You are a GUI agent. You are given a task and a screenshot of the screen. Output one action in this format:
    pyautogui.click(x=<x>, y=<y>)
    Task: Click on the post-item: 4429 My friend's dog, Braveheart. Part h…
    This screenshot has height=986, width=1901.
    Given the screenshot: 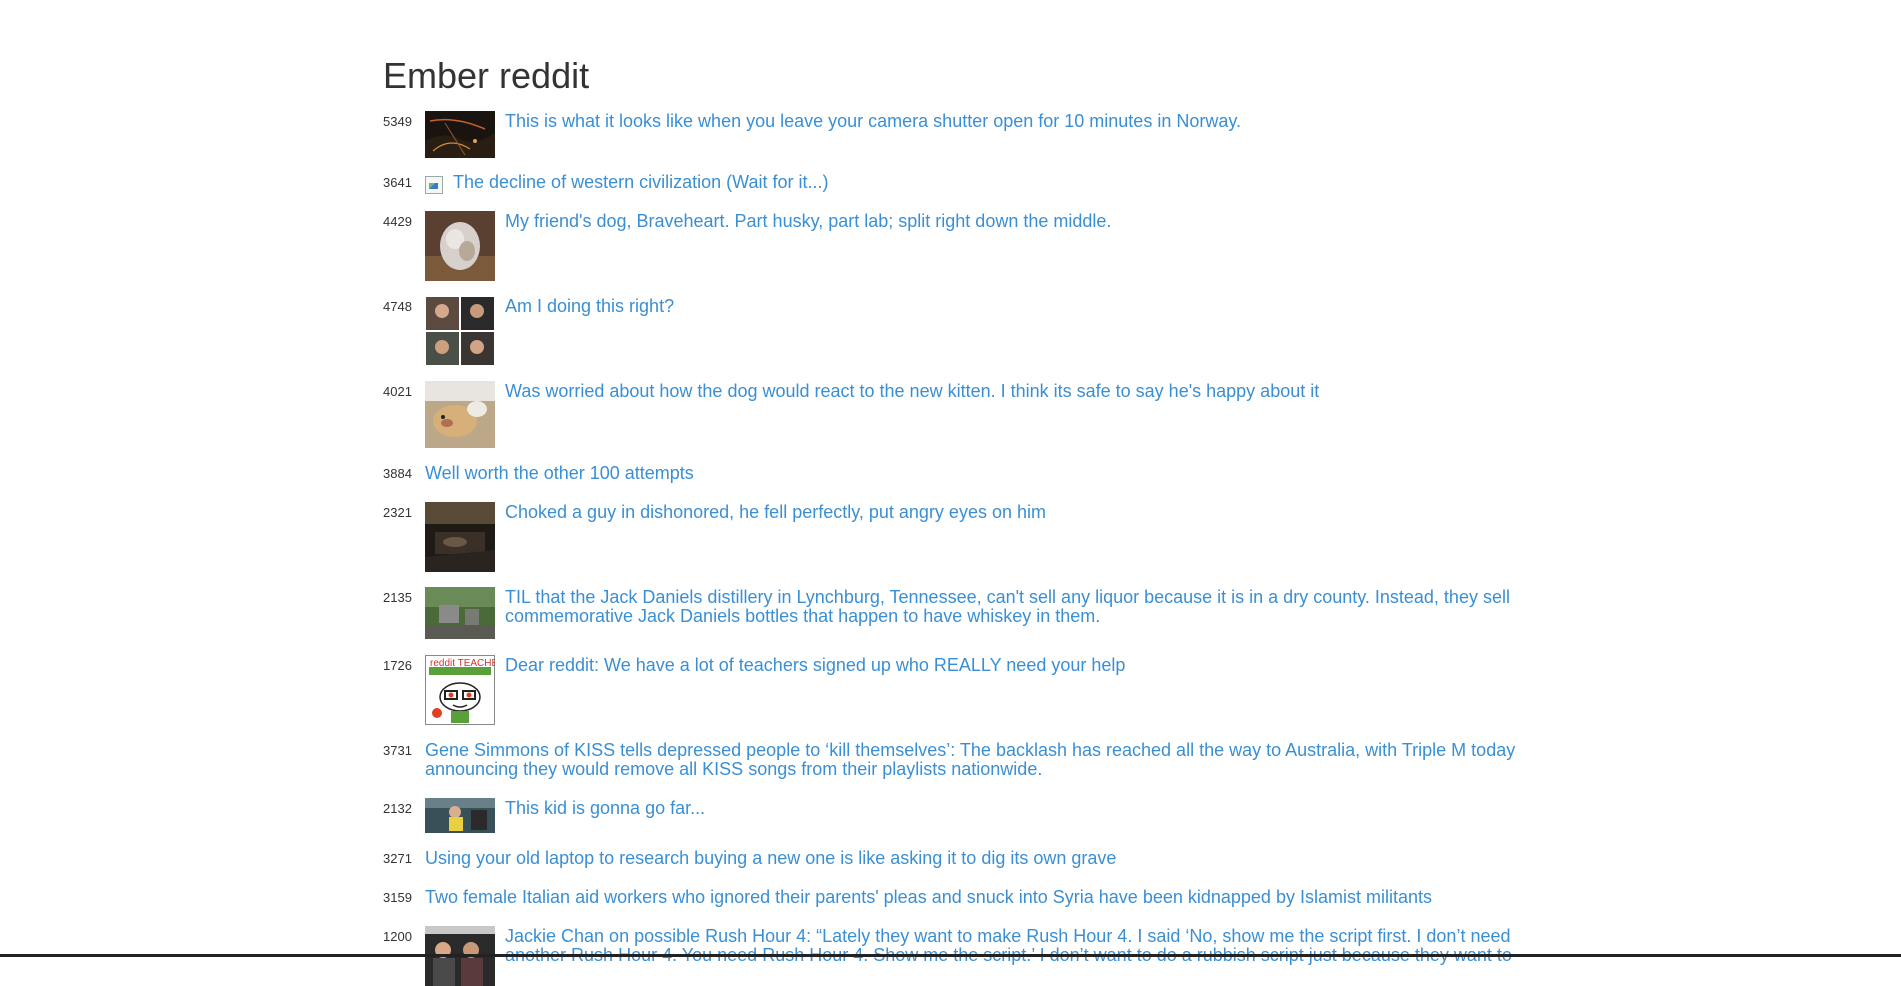 What is the action you would take?
    pyautogui.click(x=950, y=253)
    